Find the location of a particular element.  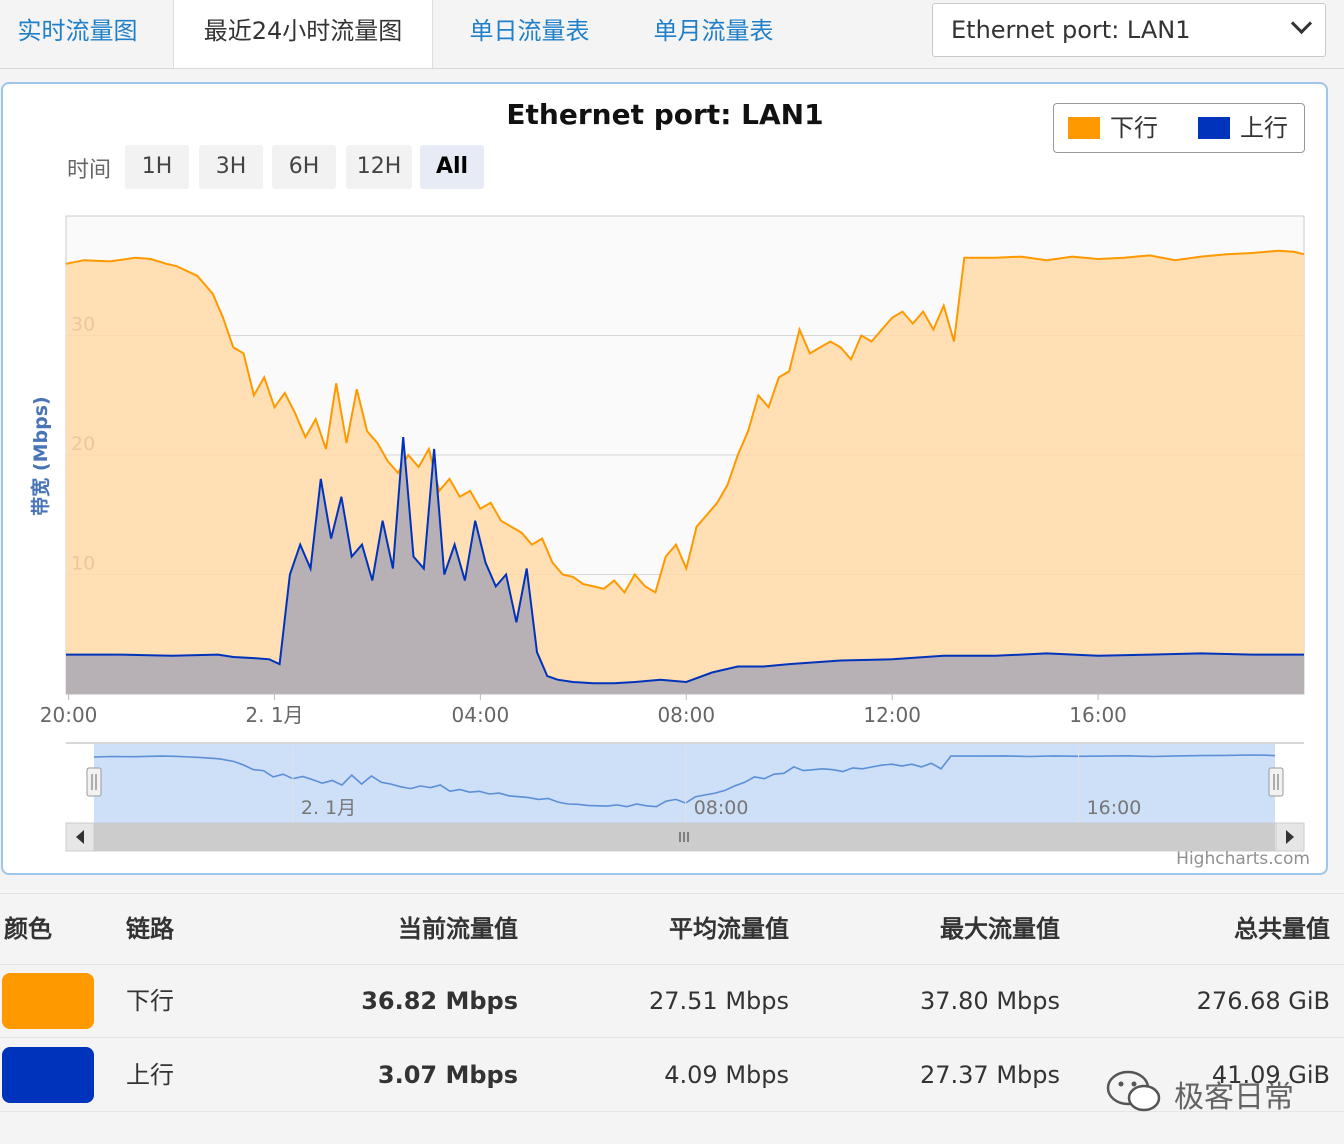

x-tick-label: 20:00 is located at coordinates (69, 715).